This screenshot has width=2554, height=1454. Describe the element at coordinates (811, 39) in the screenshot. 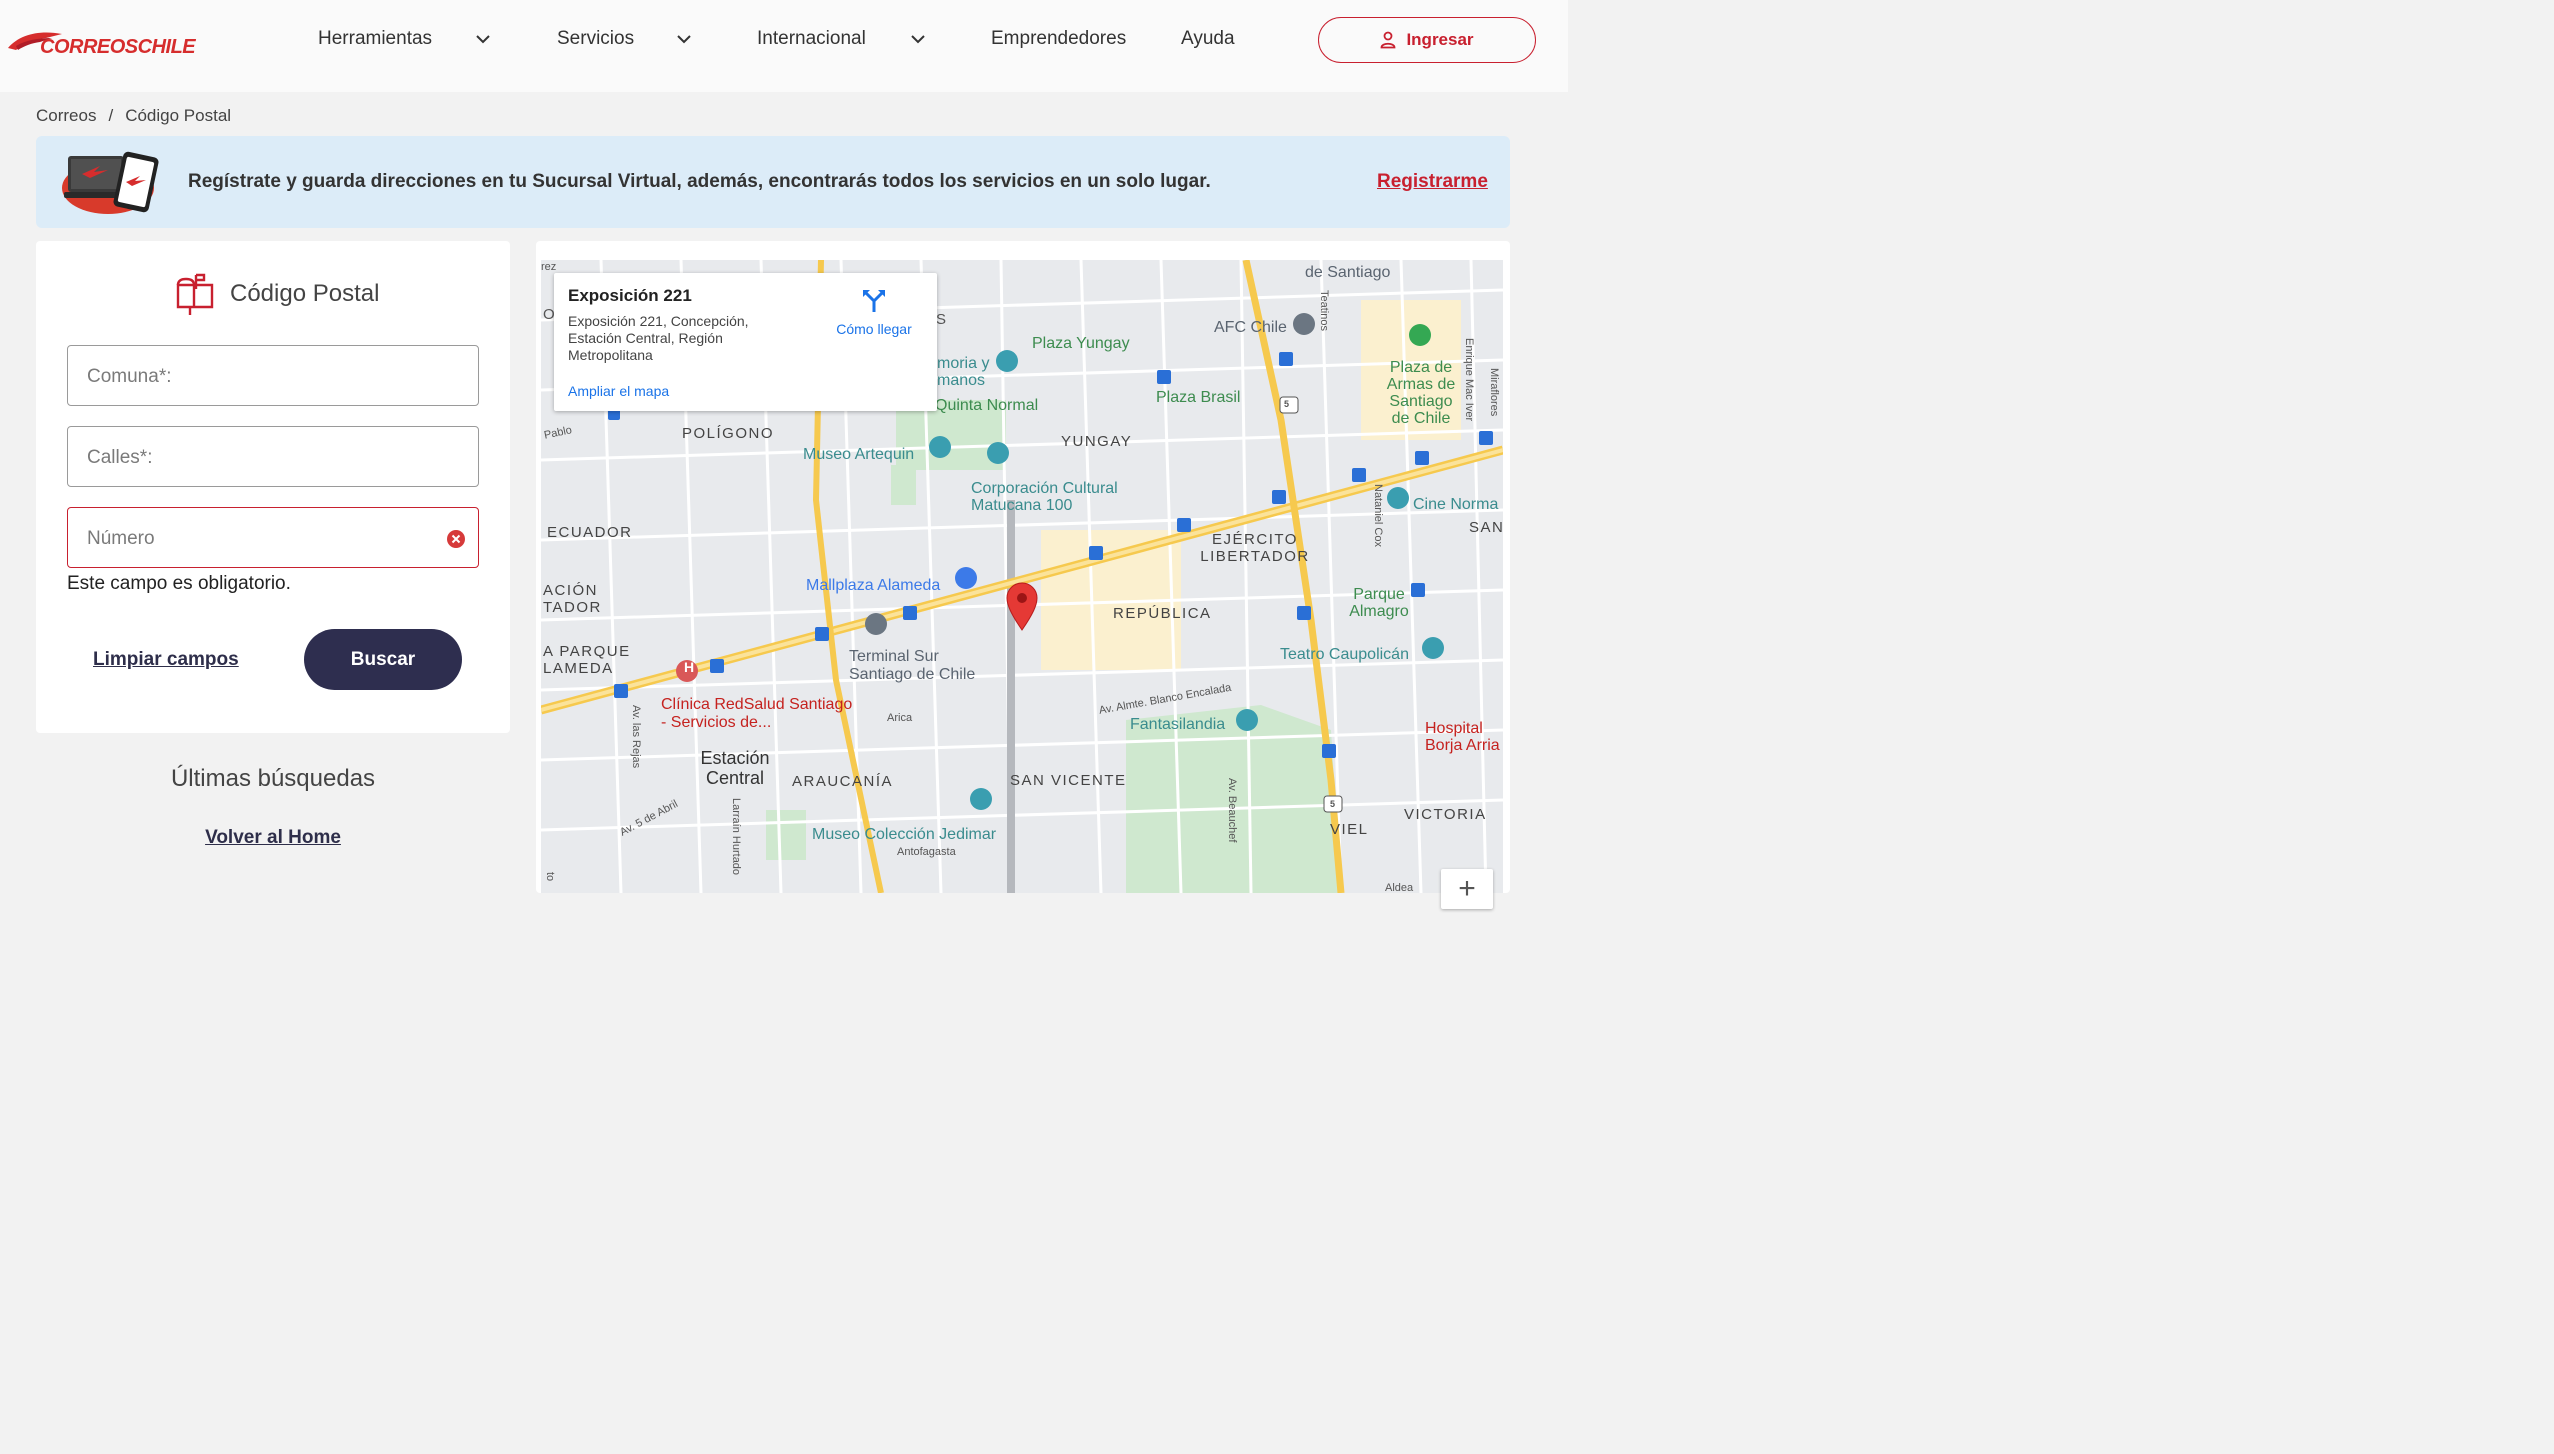

I see `nav-internacional: Internacional` at that location.